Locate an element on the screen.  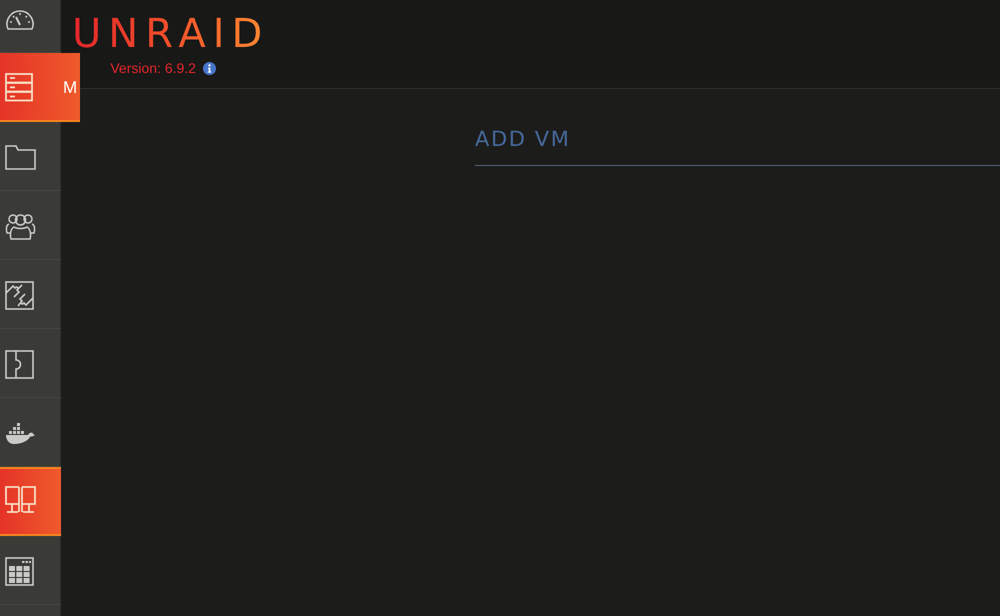
puzzle-icon is located at coordinates (19, 295).